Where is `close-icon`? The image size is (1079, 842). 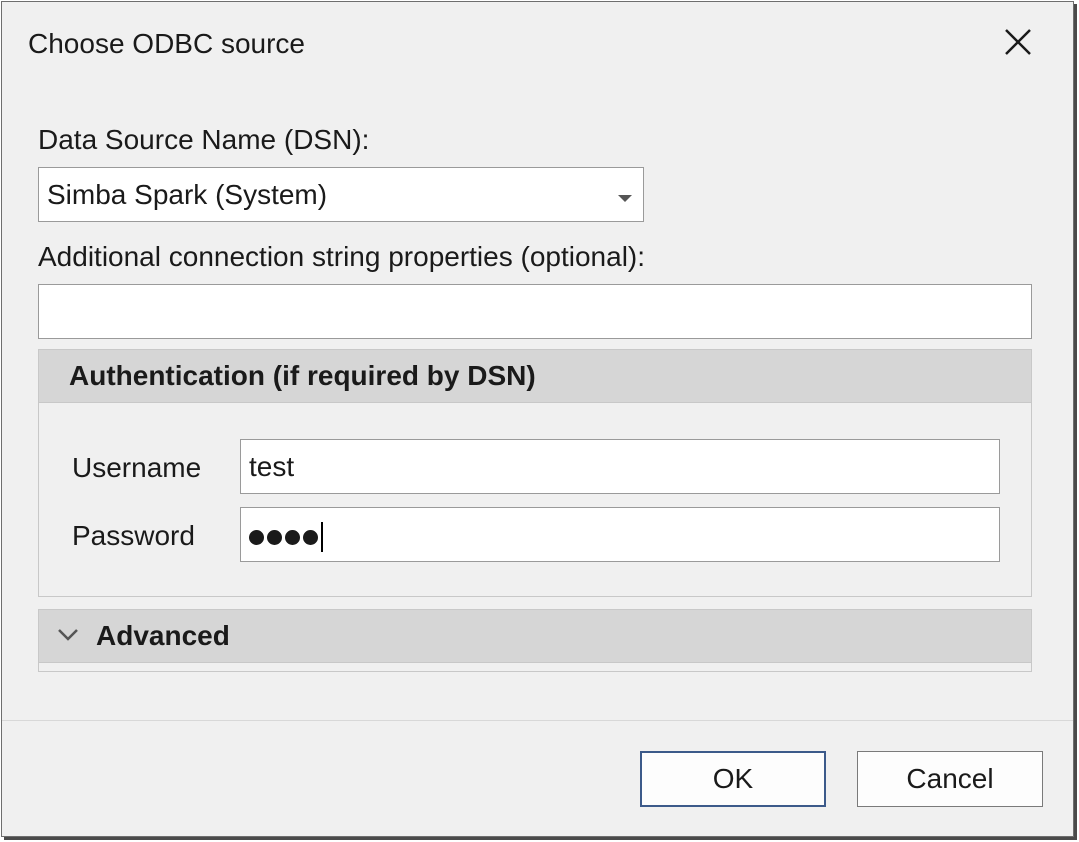 close-icon is located at coordinates (1018, 42).